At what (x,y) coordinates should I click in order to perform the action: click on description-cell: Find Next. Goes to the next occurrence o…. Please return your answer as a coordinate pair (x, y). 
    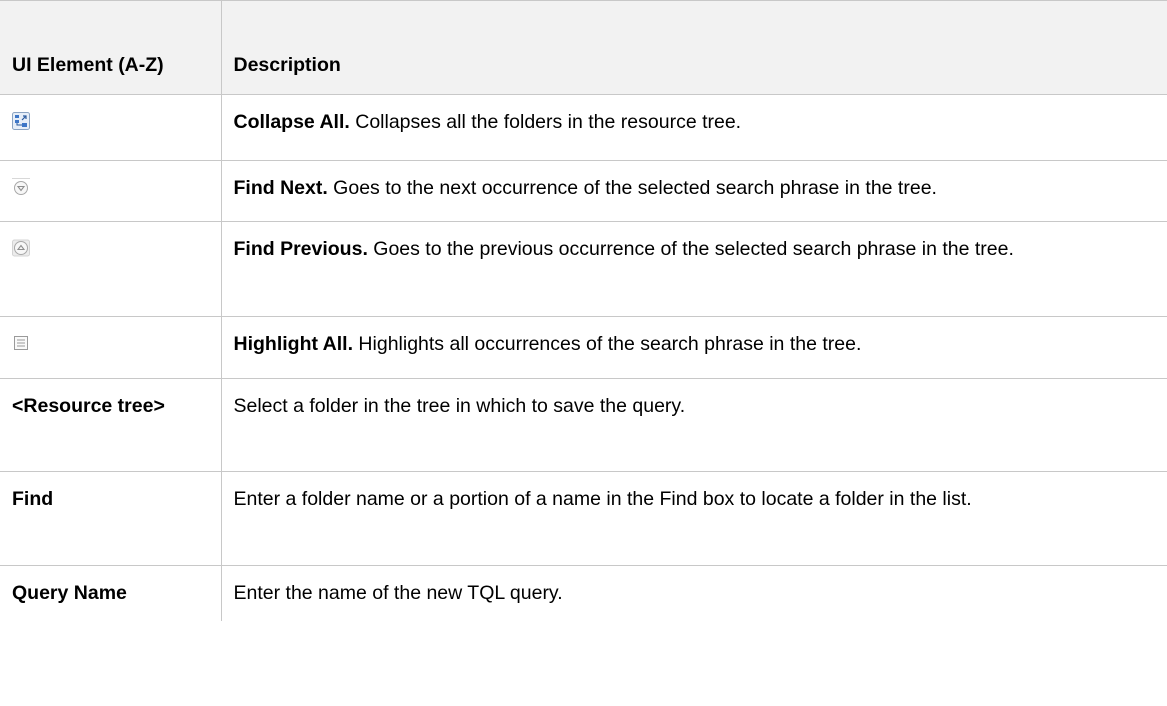
    Looking at the image, I should click on (693, 191).